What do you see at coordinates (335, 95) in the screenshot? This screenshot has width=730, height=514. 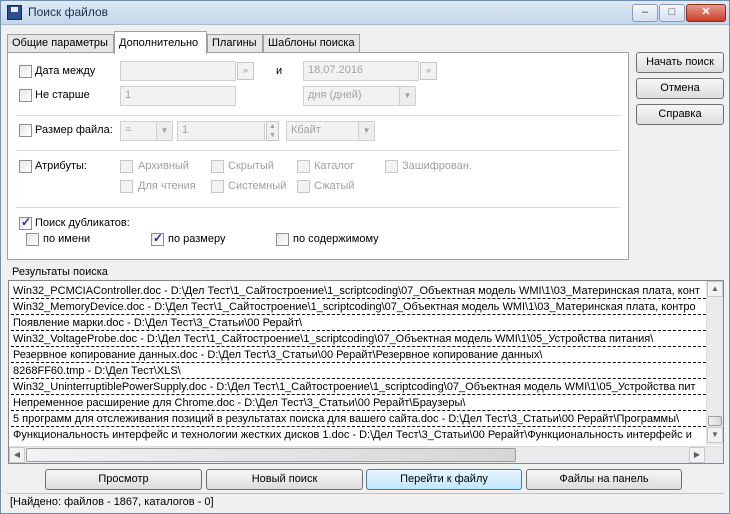 I see `not-older-unit-value: дня (дней)` at bounding box center [335, 95].